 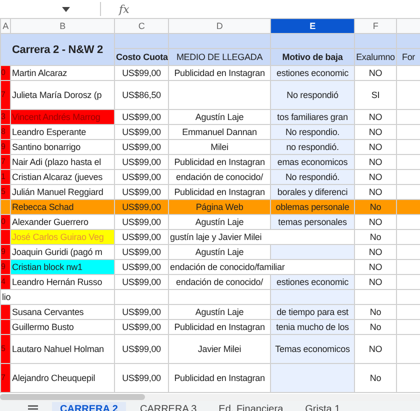 I want to click on column-header: E, so click(x=312, y=26).